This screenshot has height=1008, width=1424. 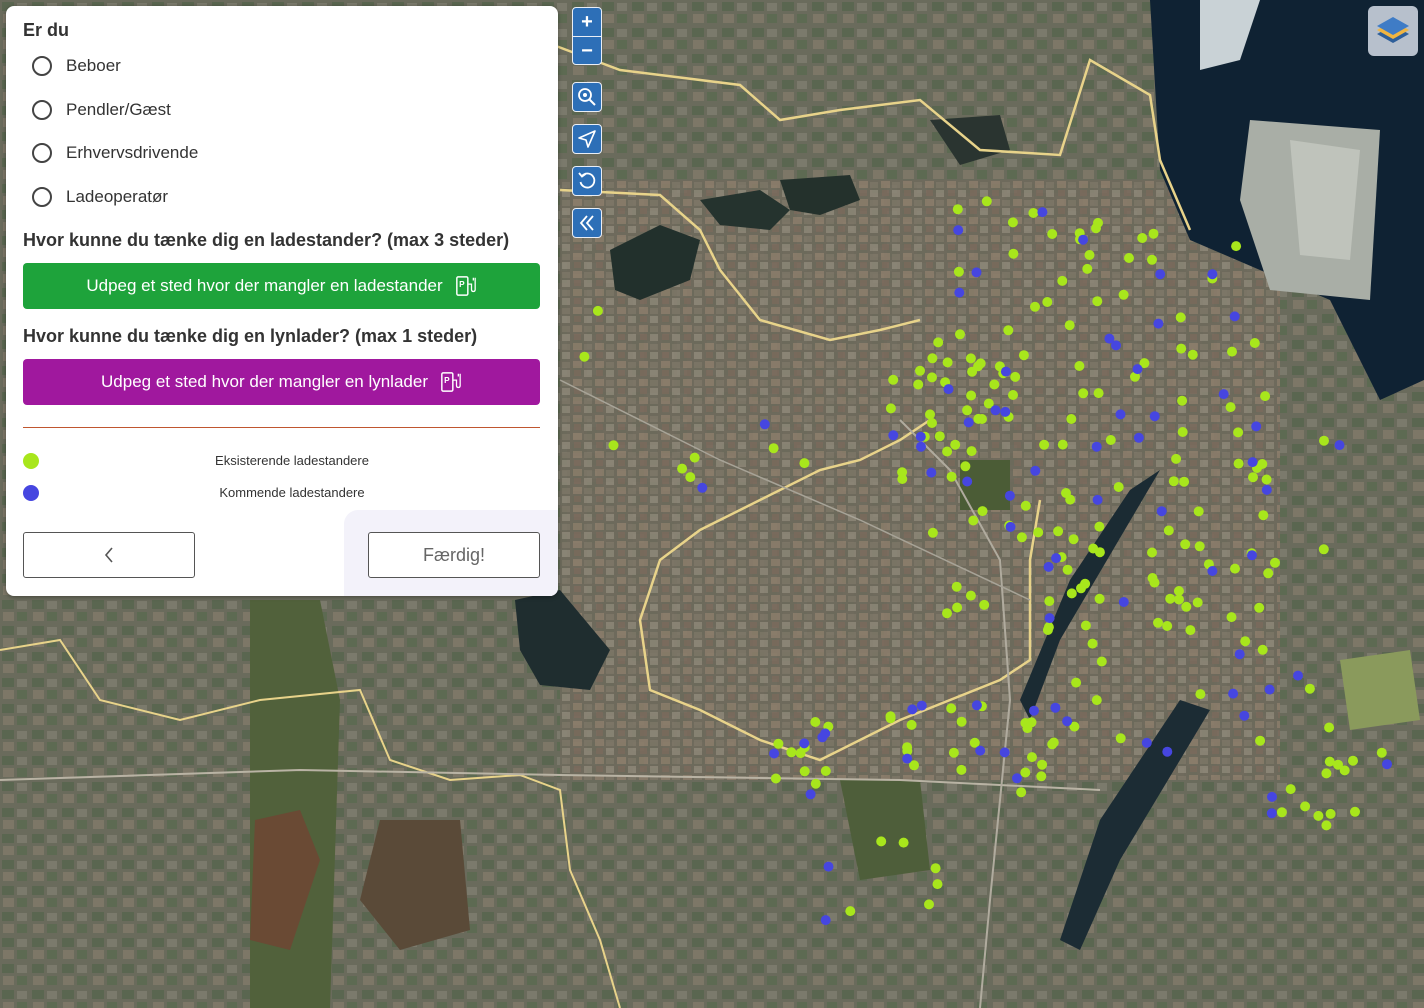 What do you see at coordinates (454, 555) in the screenshot?
I see `done-button: Færdig!` at bounding box center [454, 555].